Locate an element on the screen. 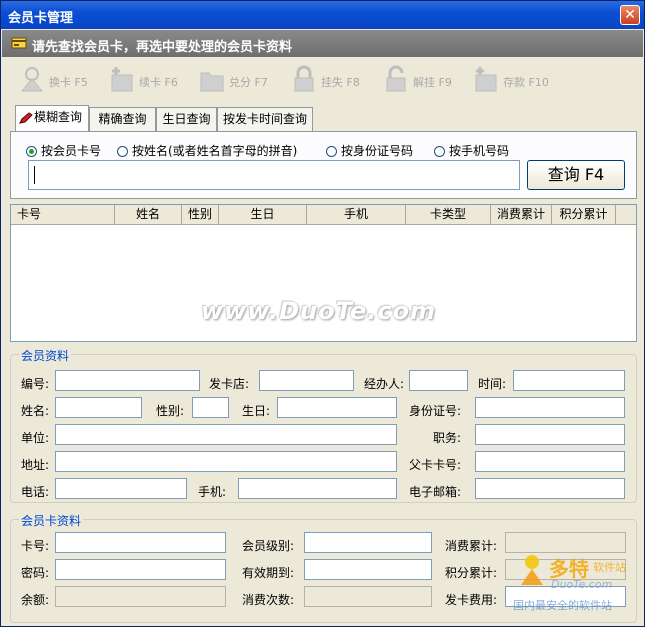 The image size is (645, 627). radio-mobile: 按手机号码 is located at coordinates (471, 150).